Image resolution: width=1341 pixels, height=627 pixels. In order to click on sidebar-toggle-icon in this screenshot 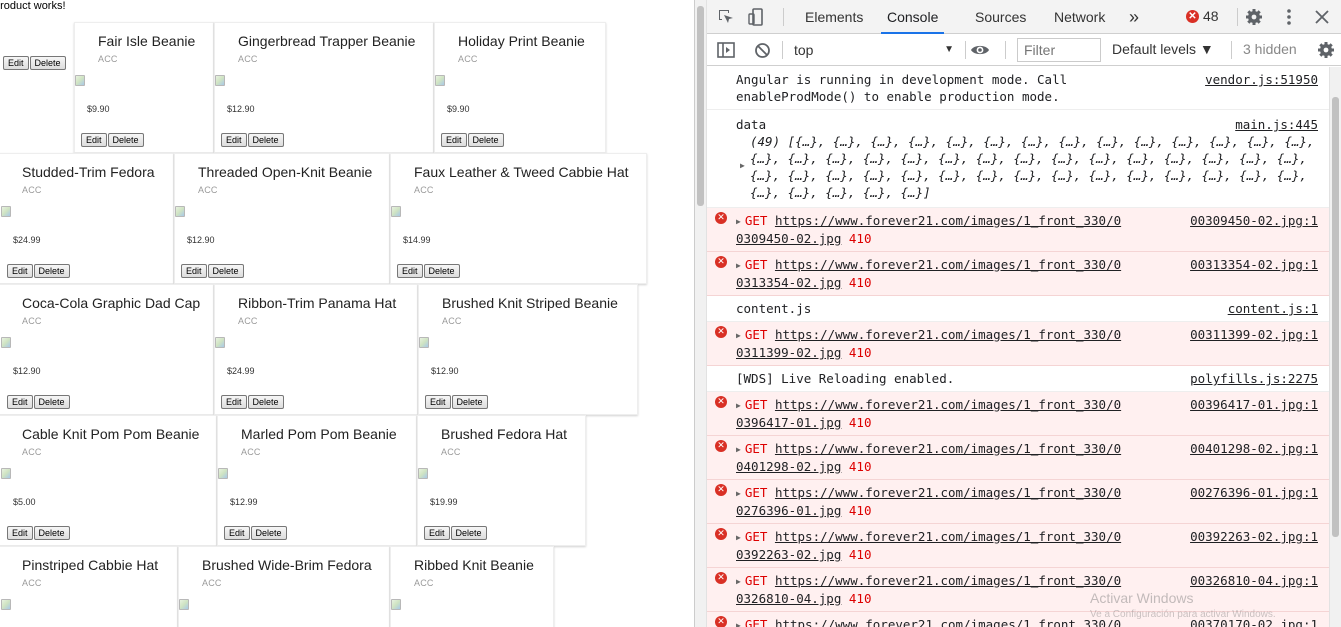, I will do `click(726, 50)`.